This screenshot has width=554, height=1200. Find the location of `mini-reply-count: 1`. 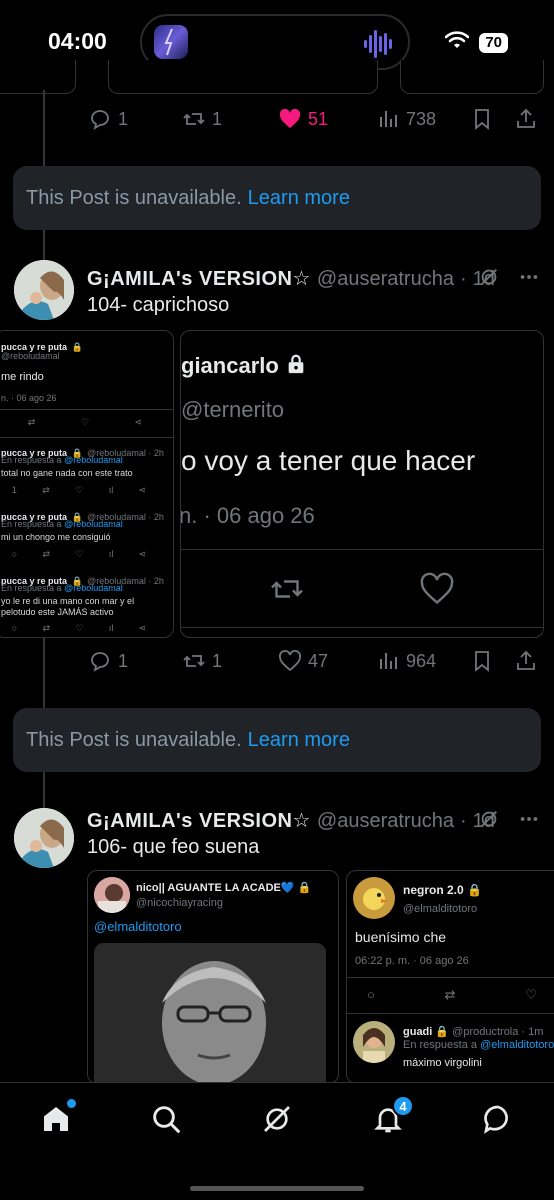

mini-reply-count: 1 is located at coordinates (14, 490).